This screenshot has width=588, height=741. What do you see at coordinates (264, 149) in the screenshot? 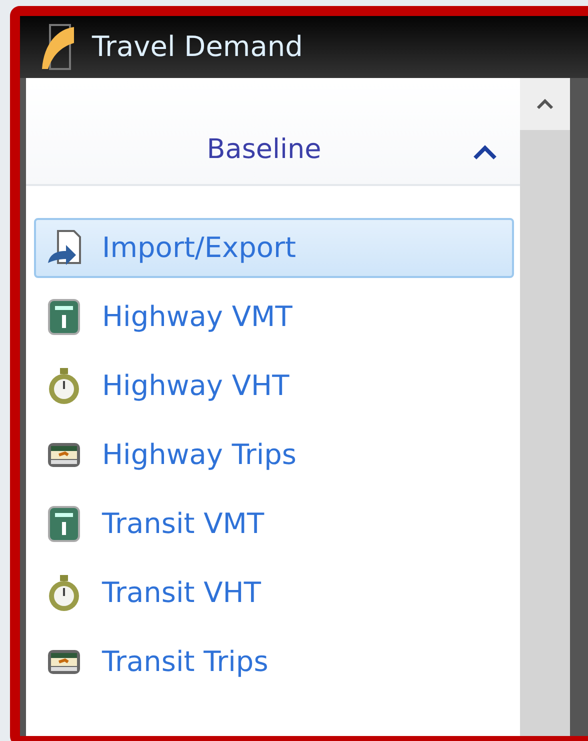
I see `section-title: Baseline` at bounding box center [264, 149].